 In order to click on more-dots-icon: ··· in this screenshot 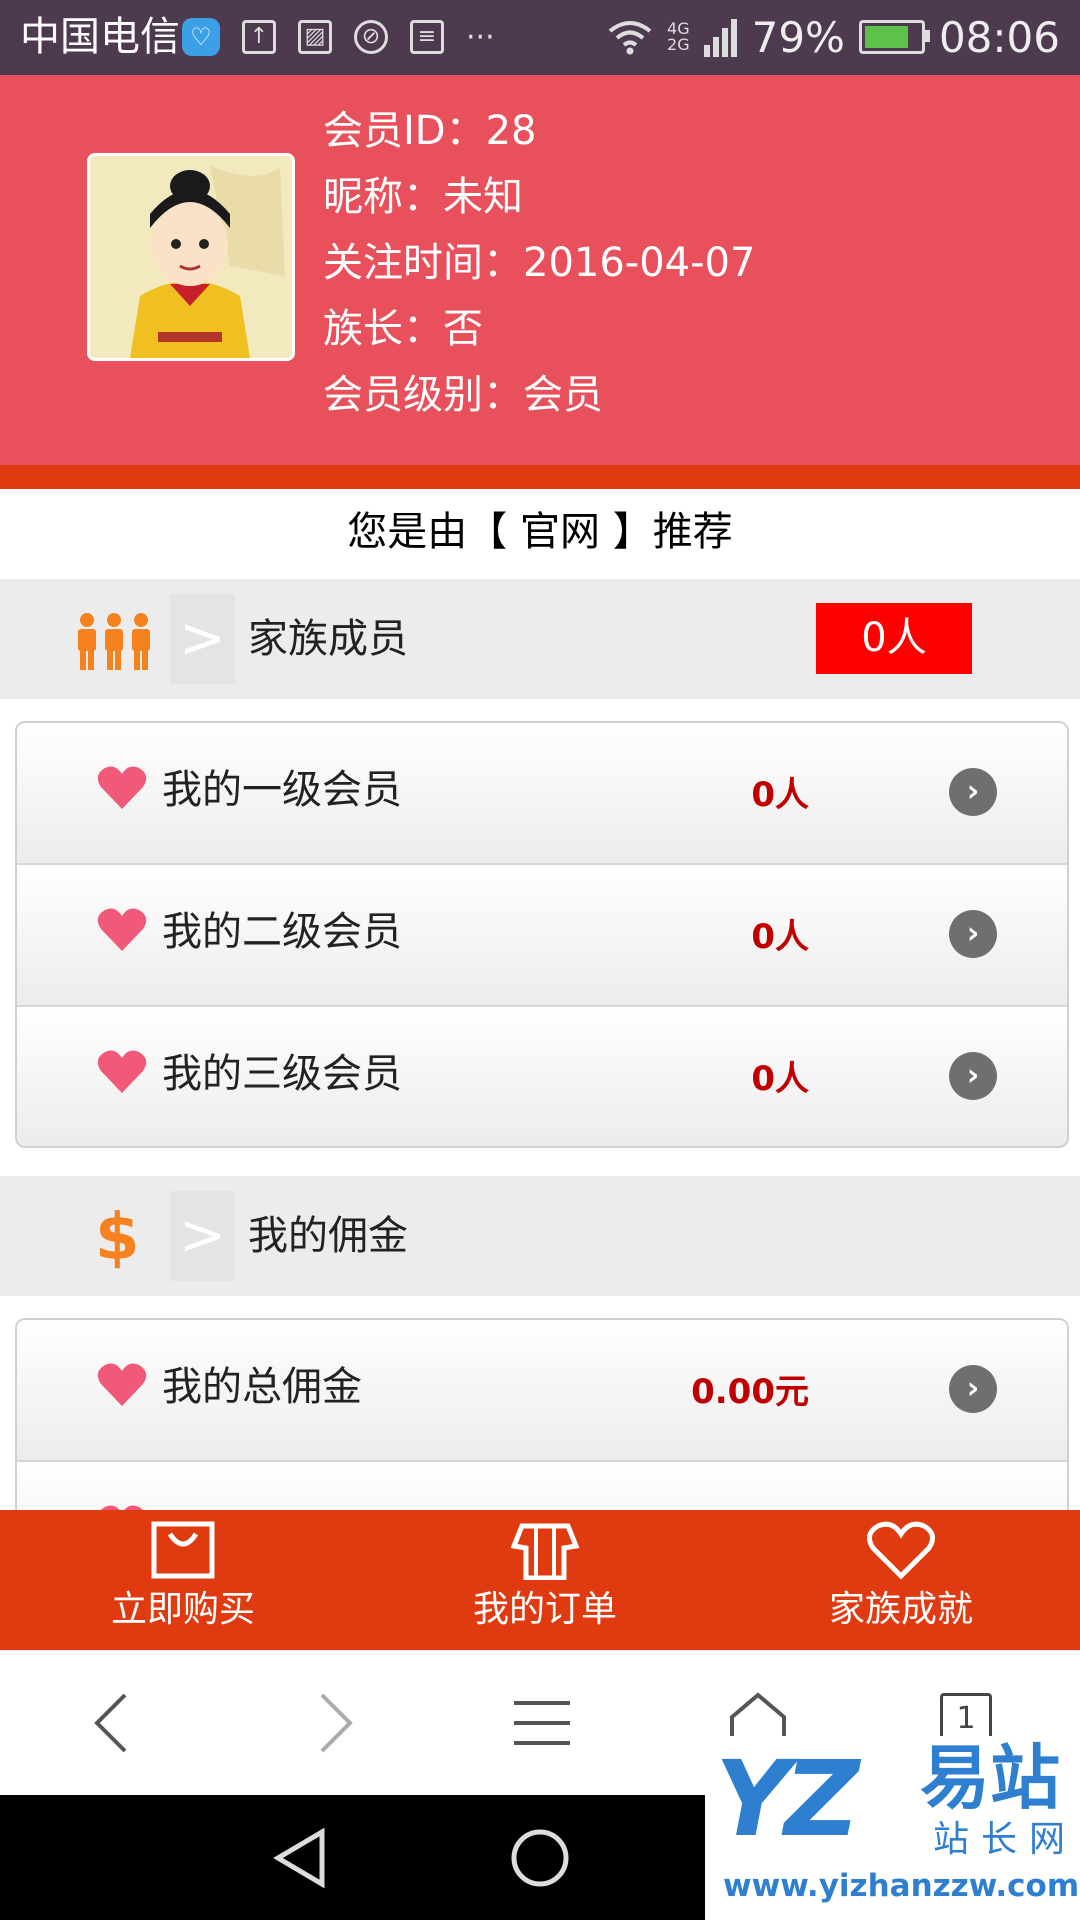, I will do `click(480, 37)`.